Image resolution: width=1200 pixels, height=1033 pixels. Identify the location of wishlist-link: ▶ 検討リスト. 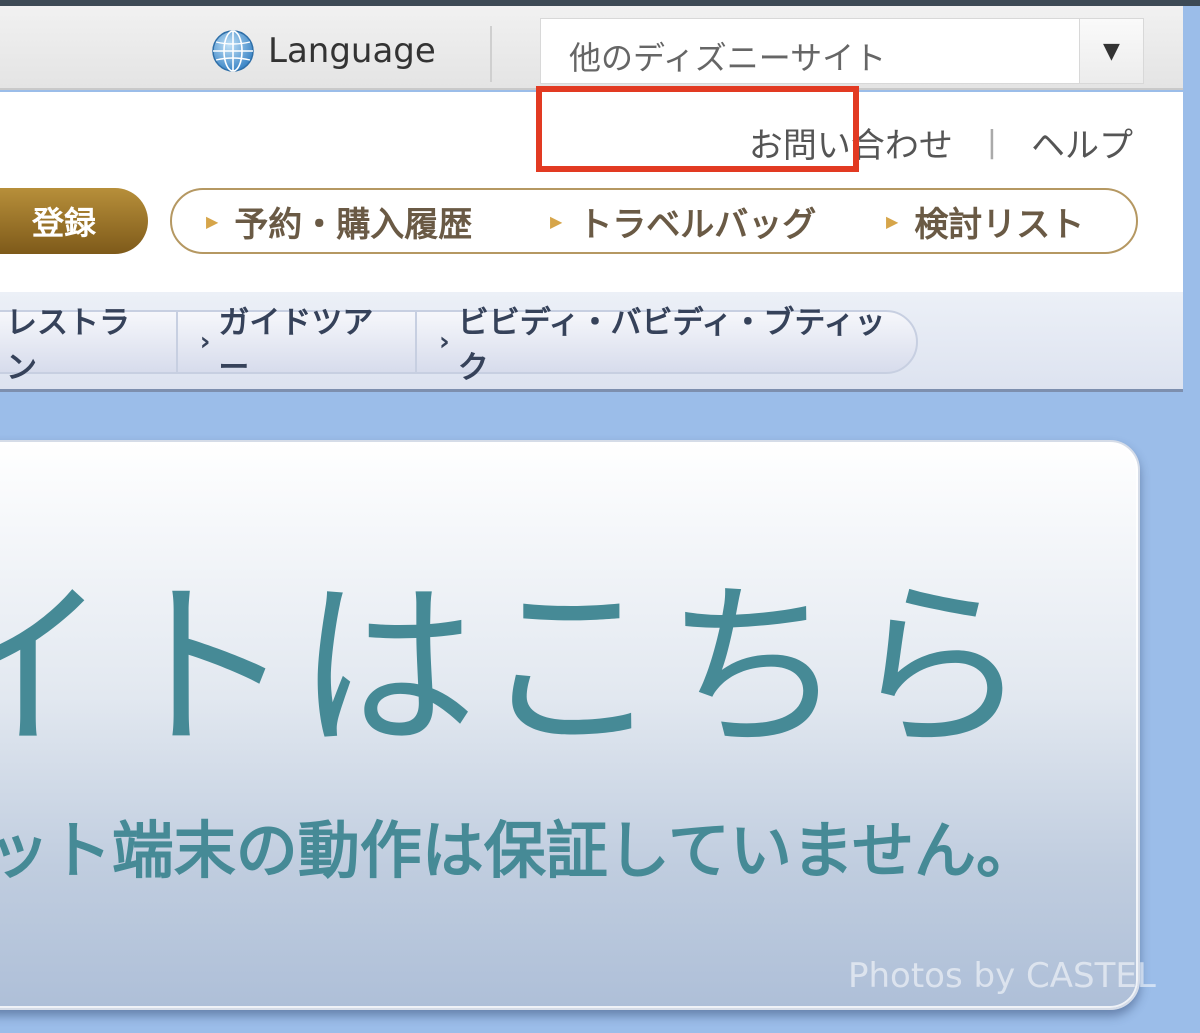
(985, 221).